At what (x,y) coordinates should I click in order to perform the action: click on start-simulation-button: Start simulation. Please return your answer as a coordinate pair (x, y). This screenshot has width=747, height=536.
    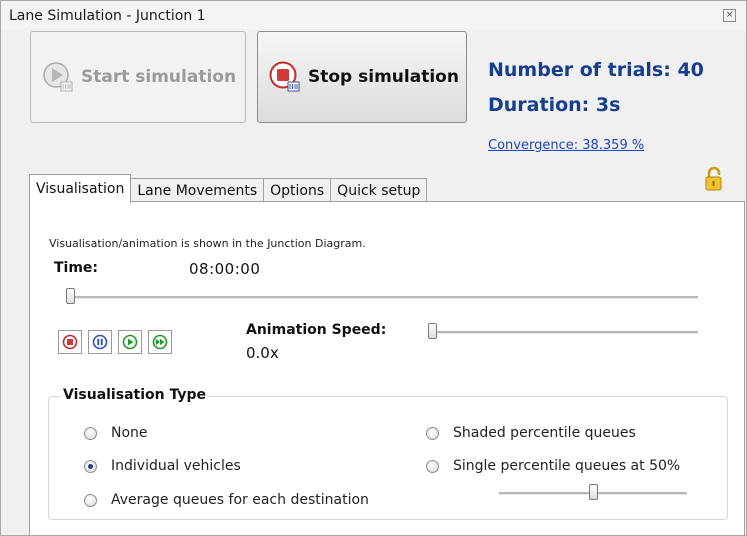
    Looking at the image, I should click on (138, 77).